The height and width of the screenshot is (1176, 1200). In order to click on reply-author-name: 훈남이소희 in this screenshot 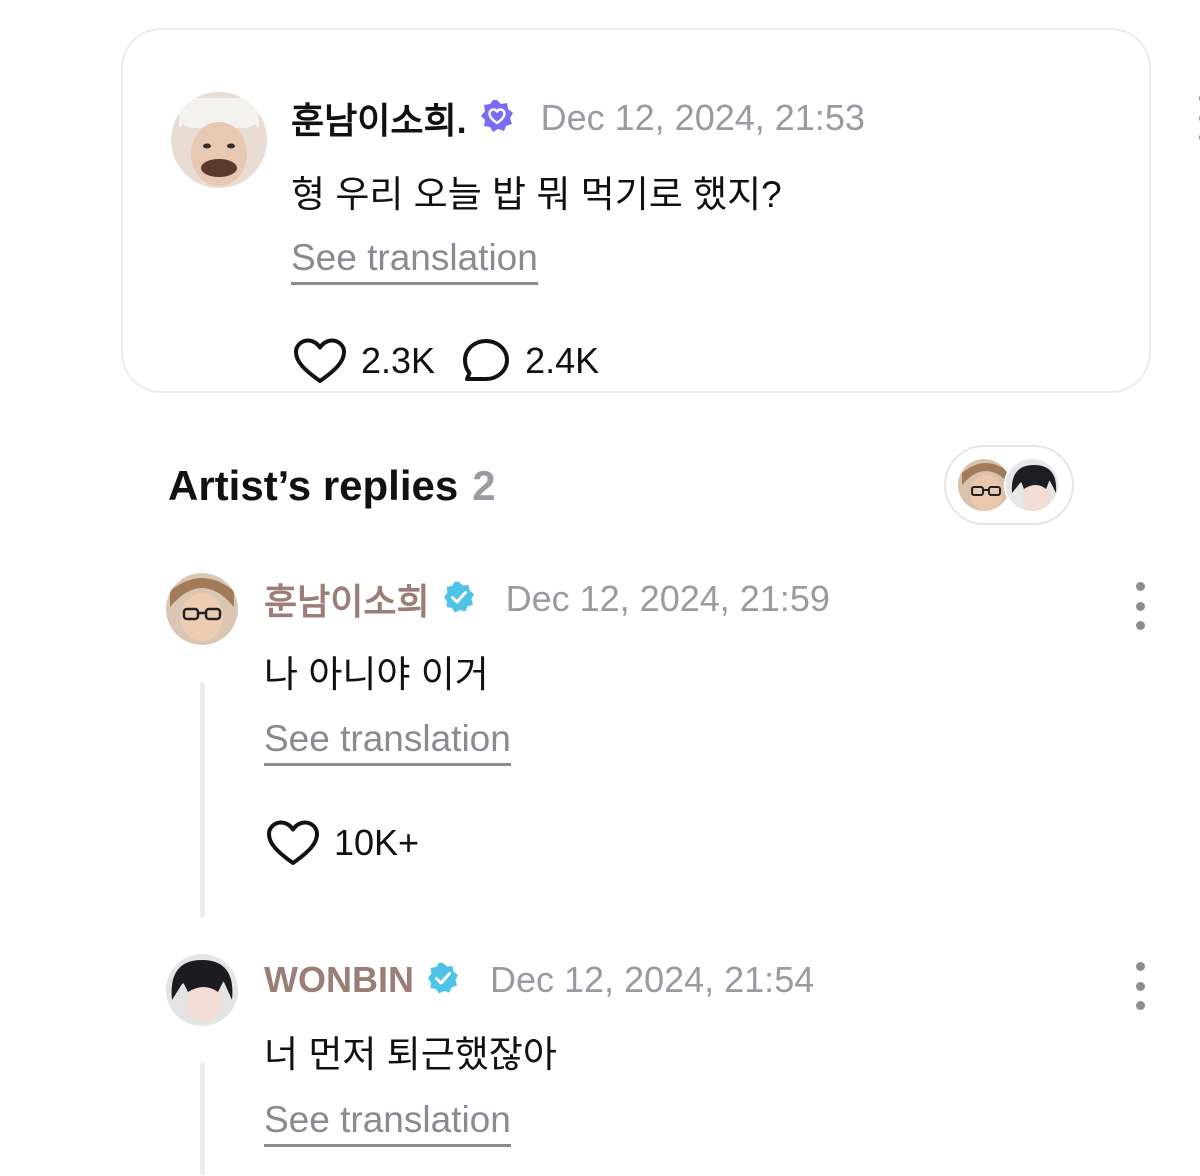, I will do `click(347, 599)`.